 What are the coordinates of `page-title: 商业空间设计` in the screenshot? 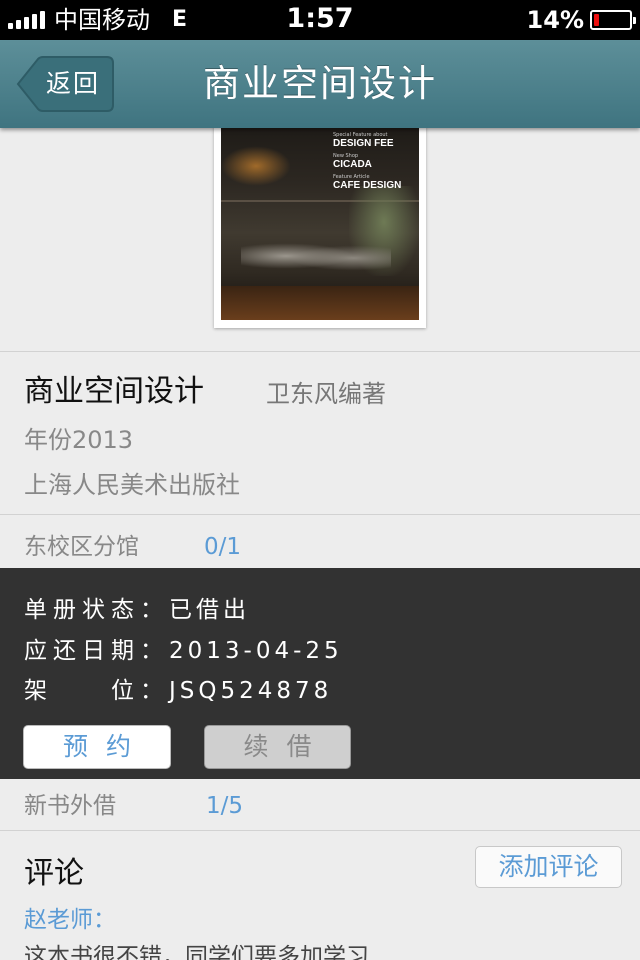 It's located at (320, 83).